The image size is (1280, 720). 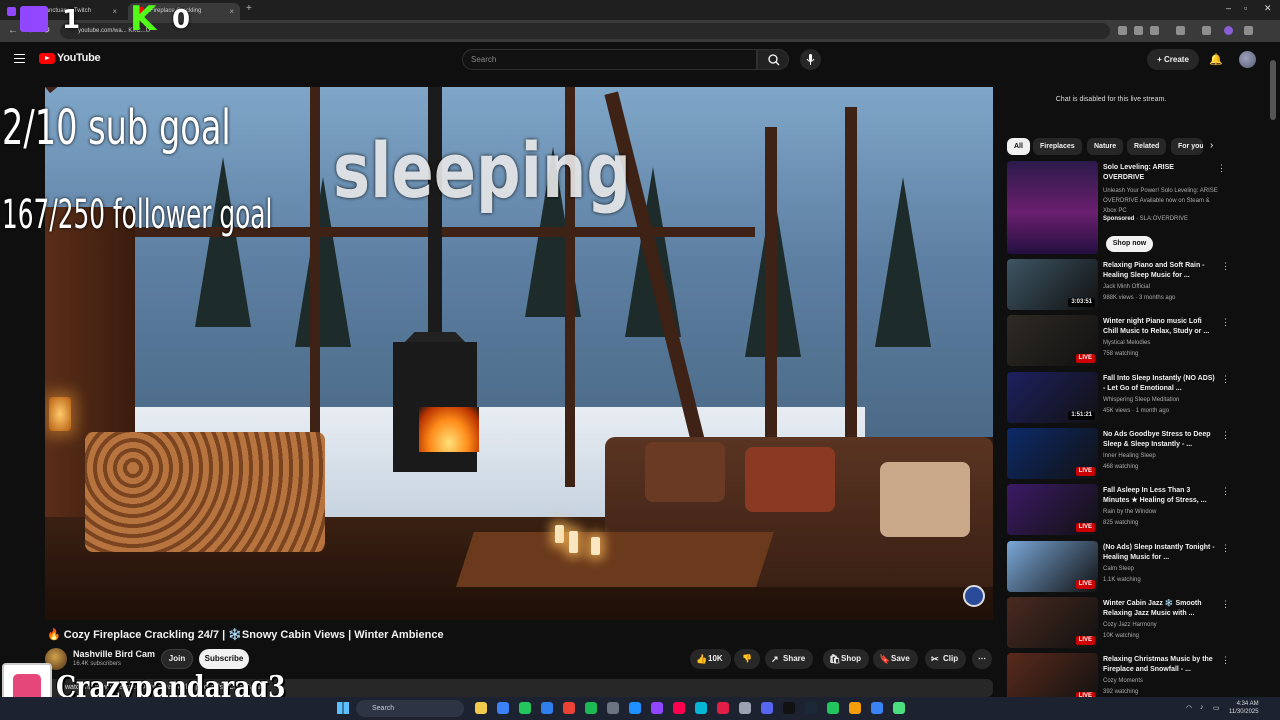 I want to click on ad-thumbnail, so click(x=1052, y=207).